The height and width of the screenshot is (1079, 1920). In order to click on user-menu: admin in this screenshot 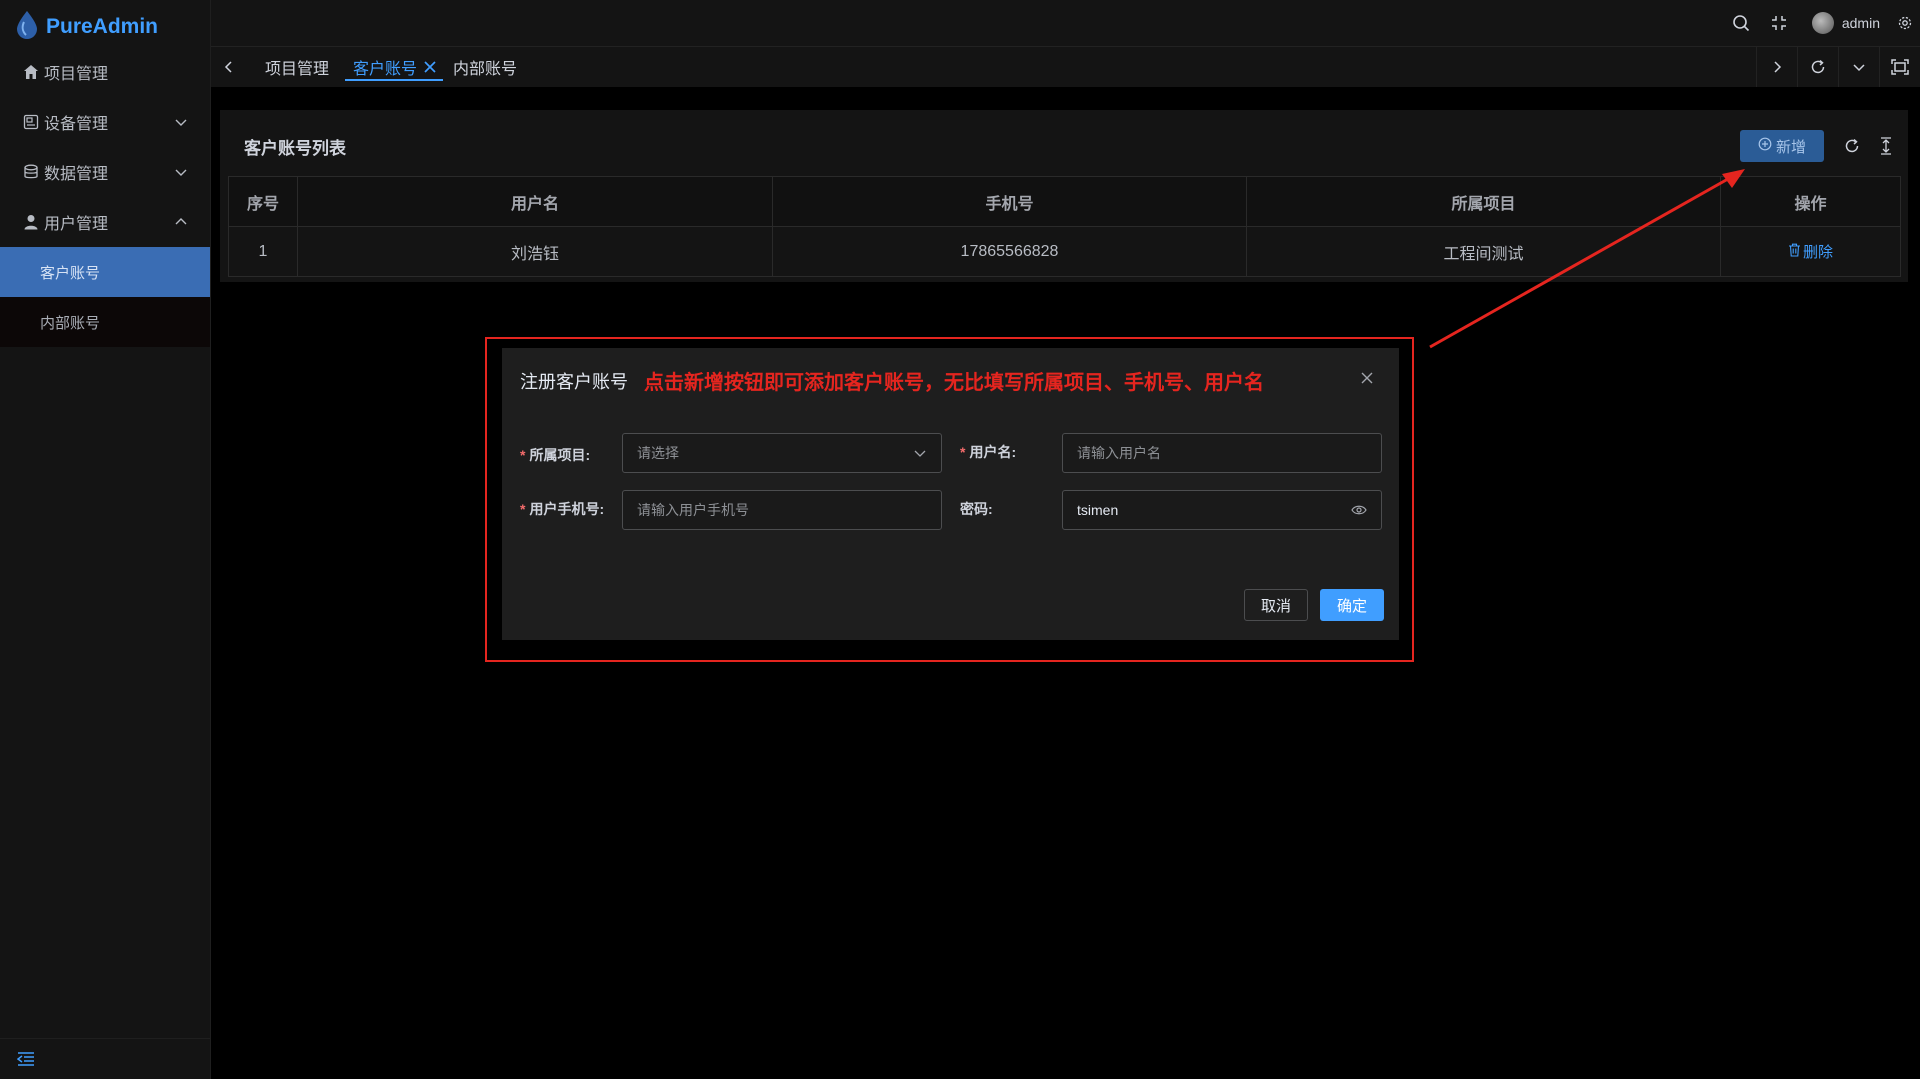, I will do `click(1845, 23)`.